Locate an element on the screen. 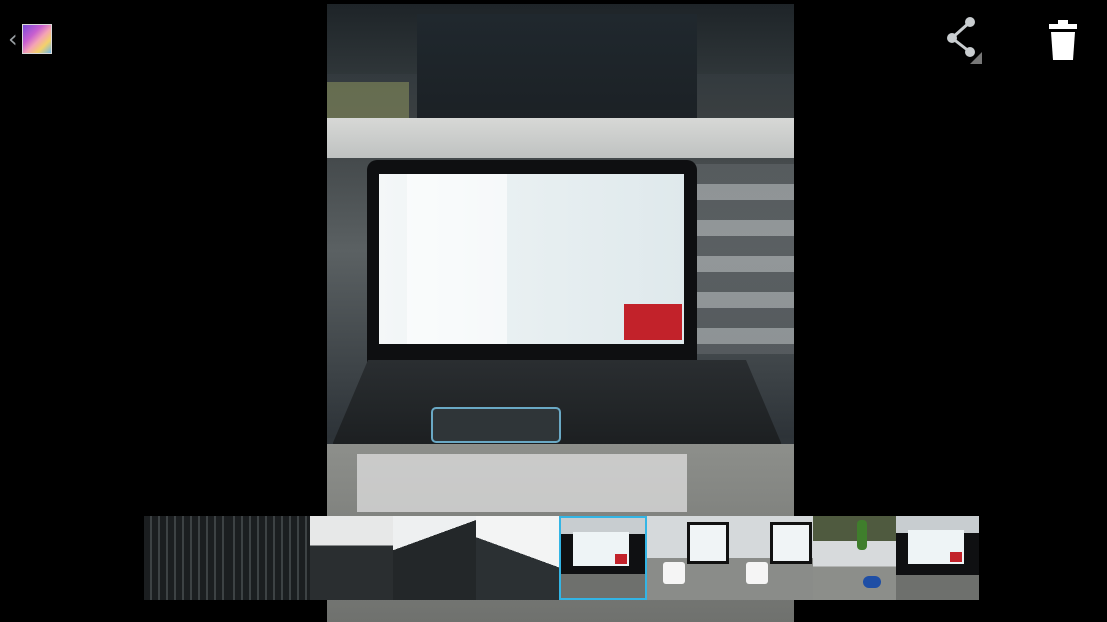 The image size is (1107, 622). chevron-left-icon: ‹ is located at coordinates (13, 39).